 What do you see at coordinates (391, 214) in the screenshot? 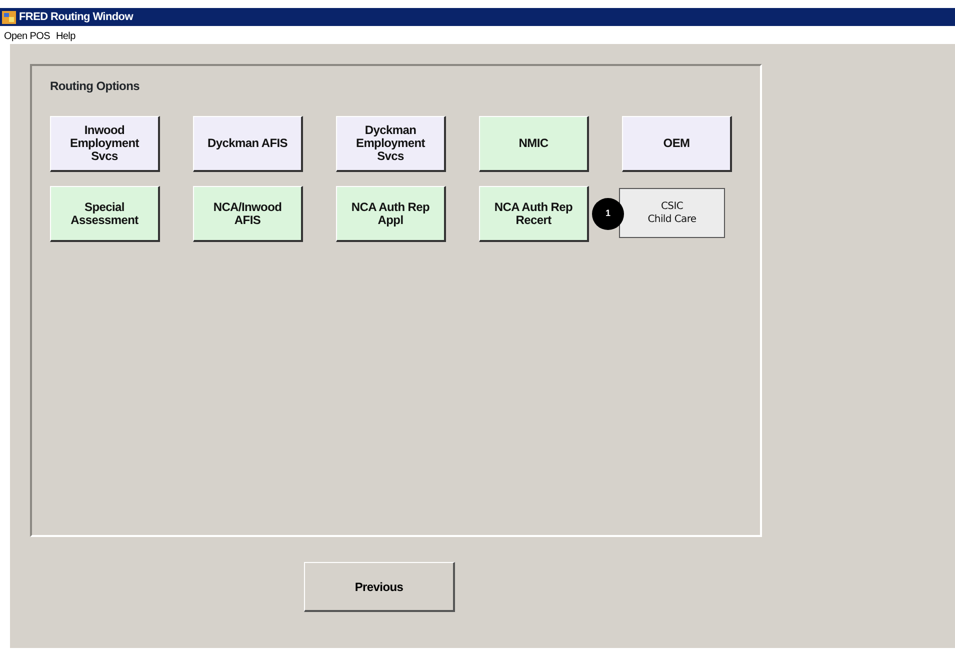
I see `routing-button: NCA Auth Rep Appl` at bounding box center [391, 214].